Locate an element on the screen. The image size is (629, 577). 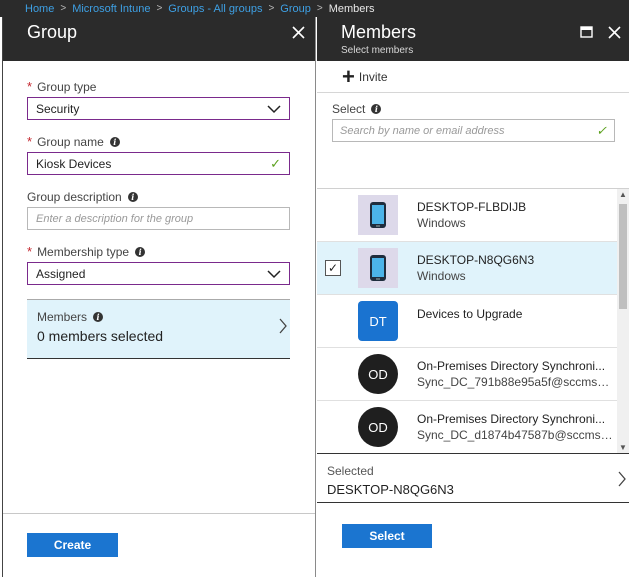
checkbox: ✓ is located at coordinates (333, 268).